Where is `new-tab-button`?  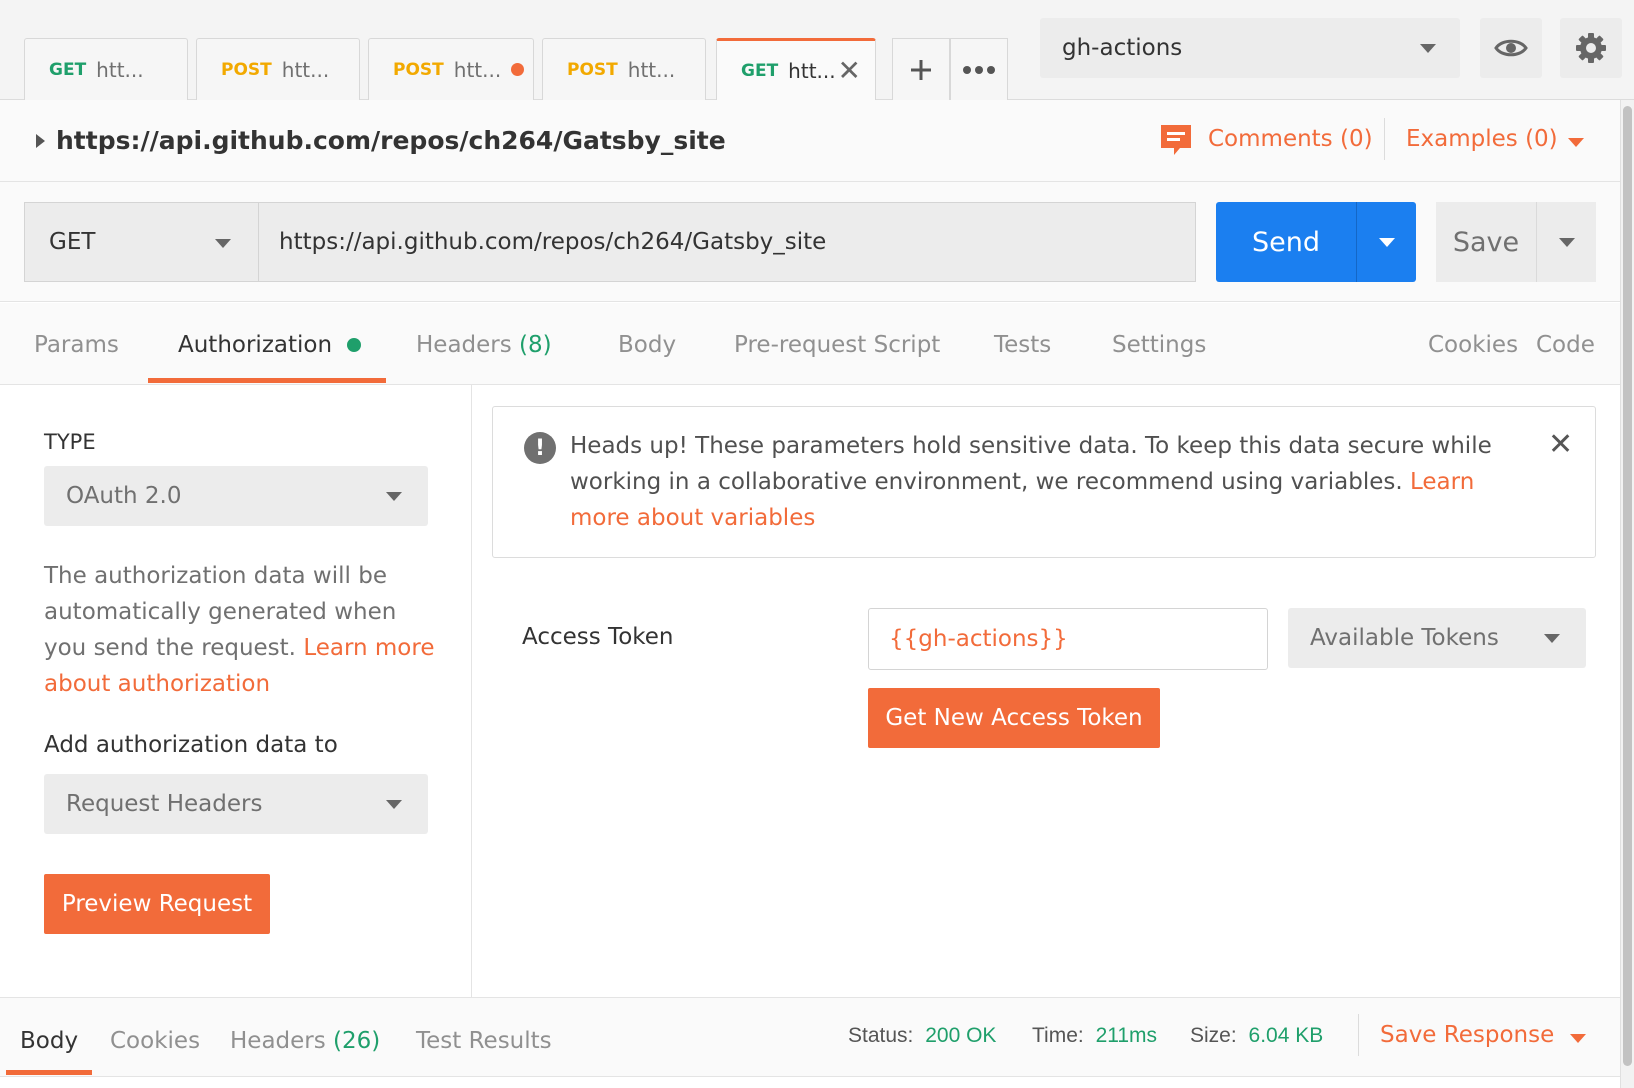 new-tab-button is located at coordinates (921, 69).